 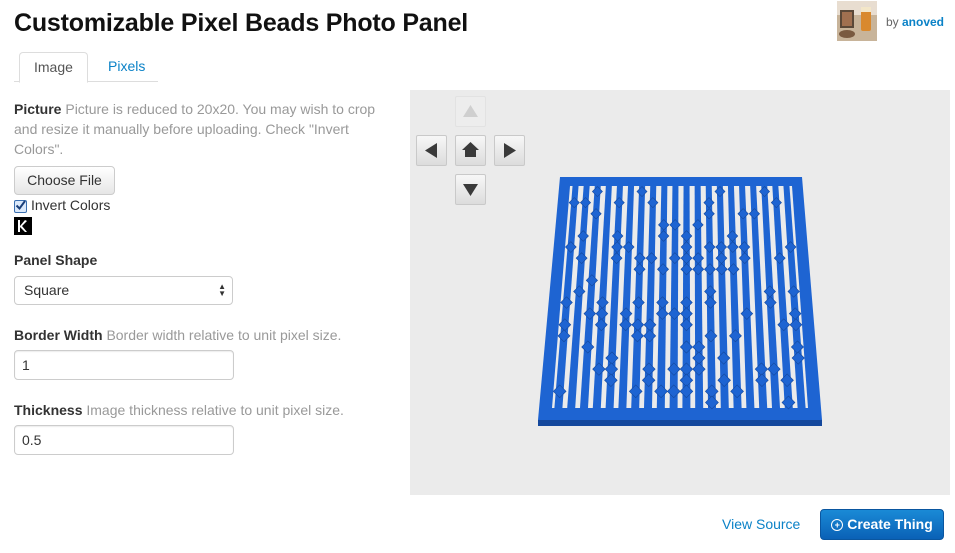 What do you see at coordinates (38, 109) in the screenshot?
I see `picture-label: Picture` at bounding box center [38, 109].